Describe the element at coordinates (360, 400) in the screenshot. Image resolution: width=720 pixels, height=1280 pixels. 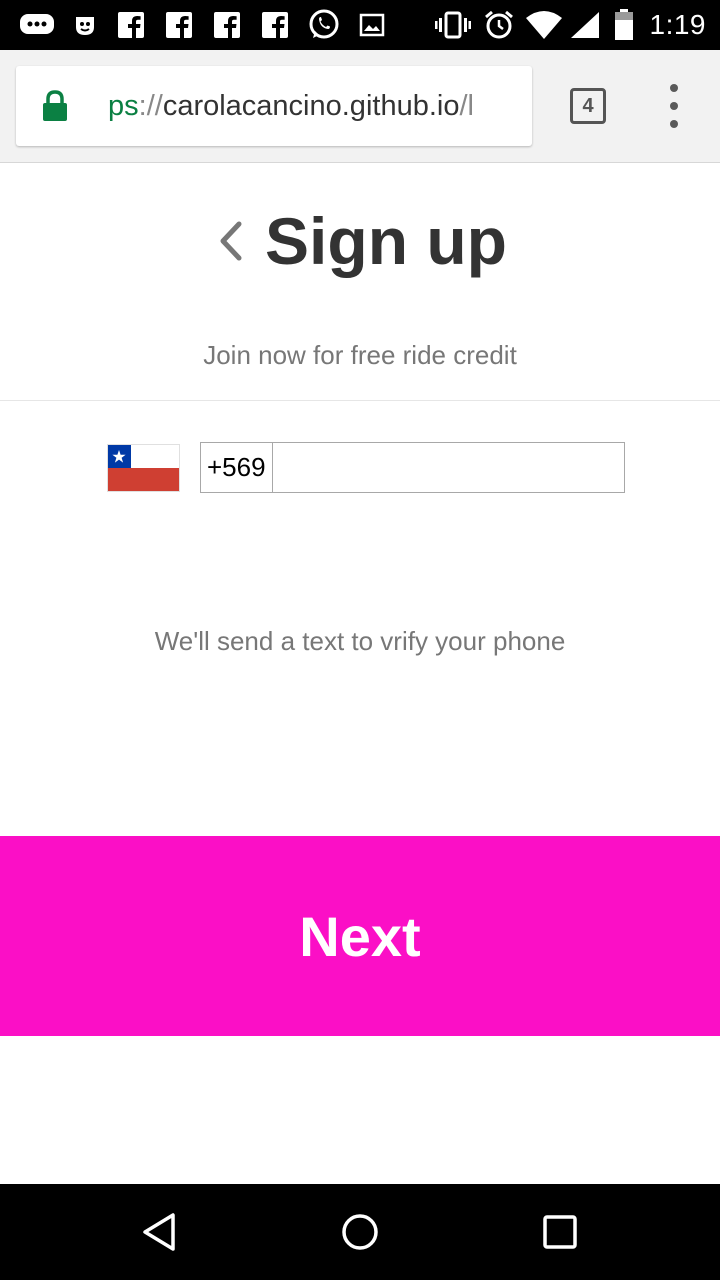
I see `divider` at that location.